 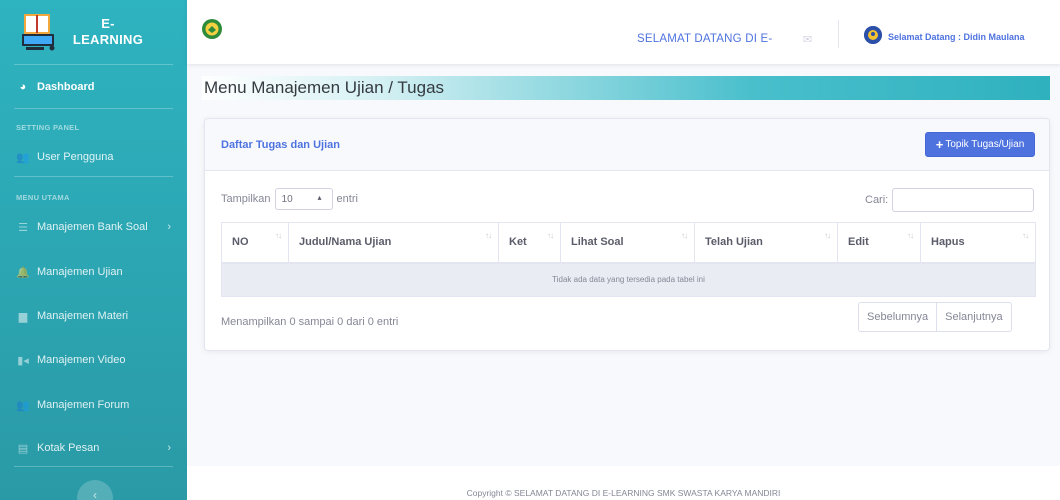 What do you see at coordinates (956, 37) in the screenshot?
I see `user-greeting: Selamat Datang : Didin Maulana` at bounding box center [956, 37].